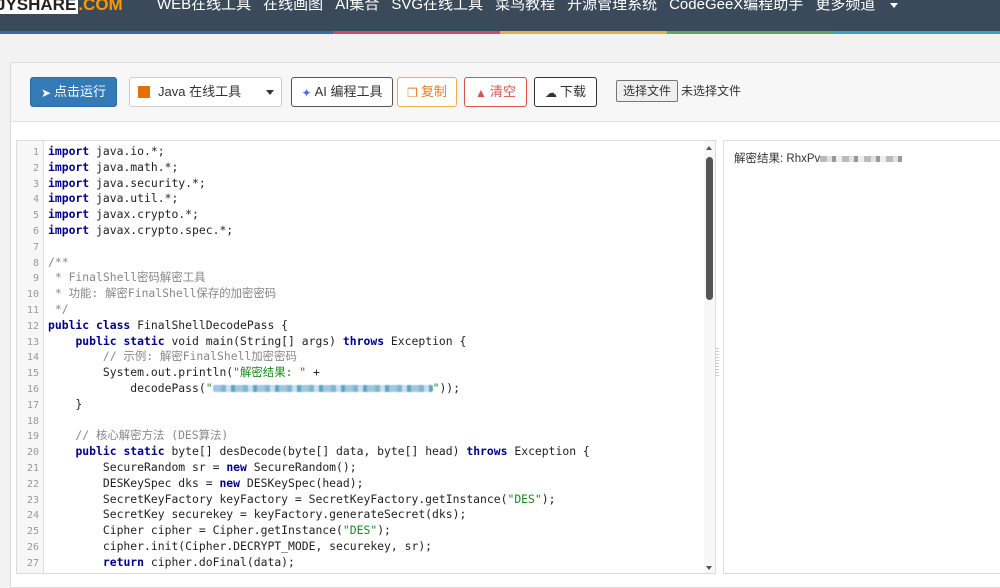 This screenshot has height=588, width=1000. I want to click on scroll-up-arrow-icon, so click(709, 148).